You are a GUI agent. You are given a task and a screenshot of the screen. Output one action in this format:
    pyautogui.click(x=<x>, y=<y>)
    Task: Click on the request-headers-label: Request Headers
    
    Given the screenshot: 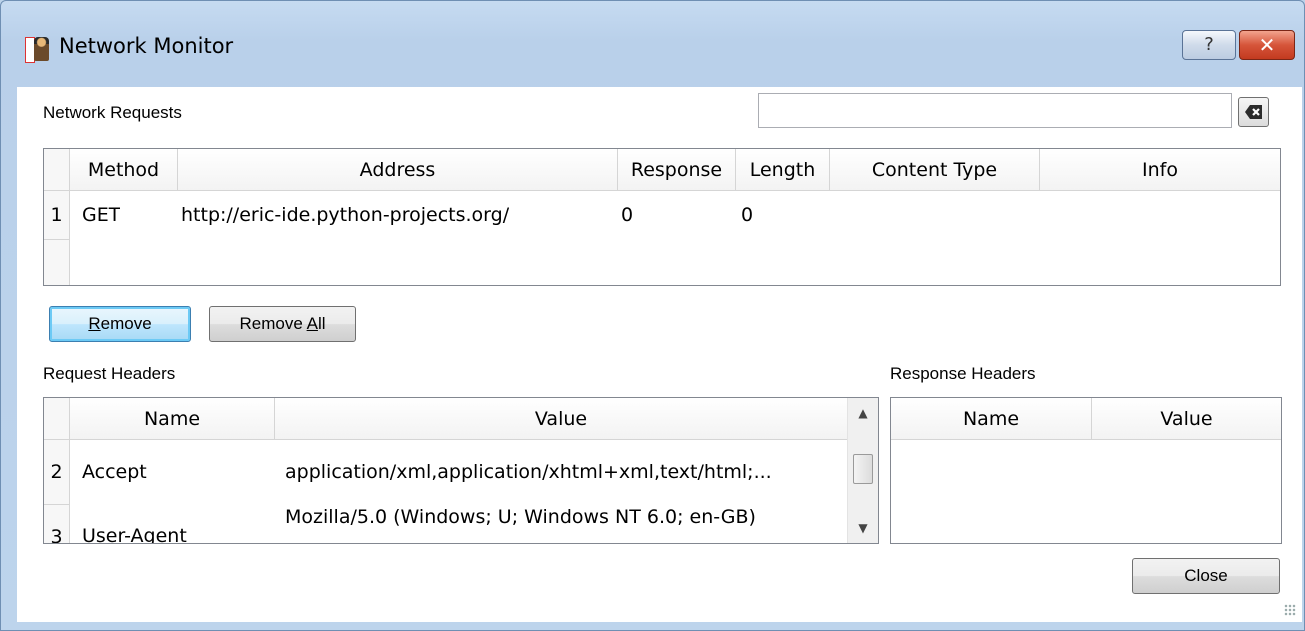 What is the action you would take?
    pyautogui.click(x=109, y=373)
    